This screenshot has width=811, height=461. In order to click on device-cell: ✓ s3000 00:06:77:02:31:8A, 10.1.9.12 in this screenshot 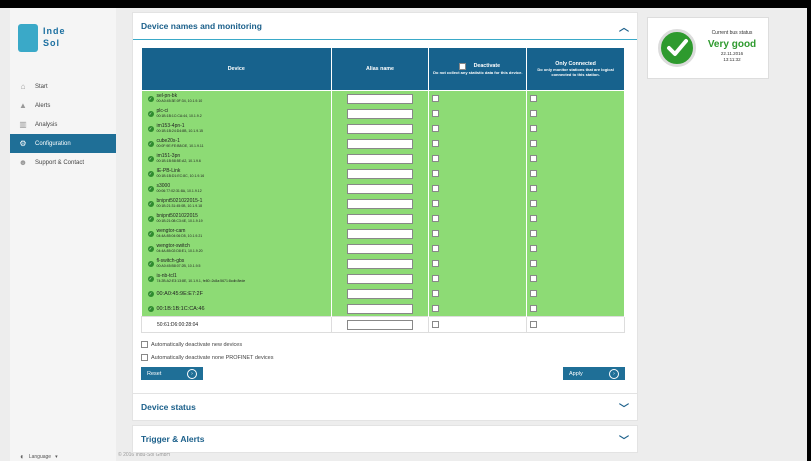, I will do `click(236, 188)`.